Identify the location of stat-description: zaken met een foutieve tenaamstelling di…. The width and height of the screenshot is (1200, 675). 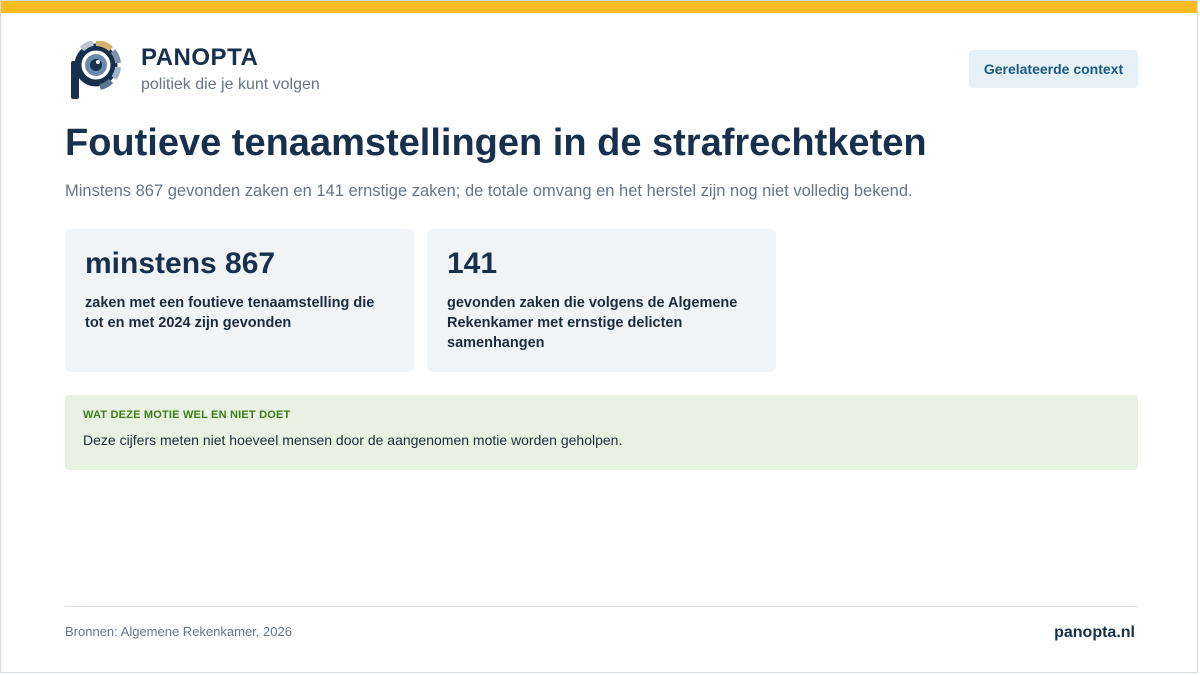
(230, 313).